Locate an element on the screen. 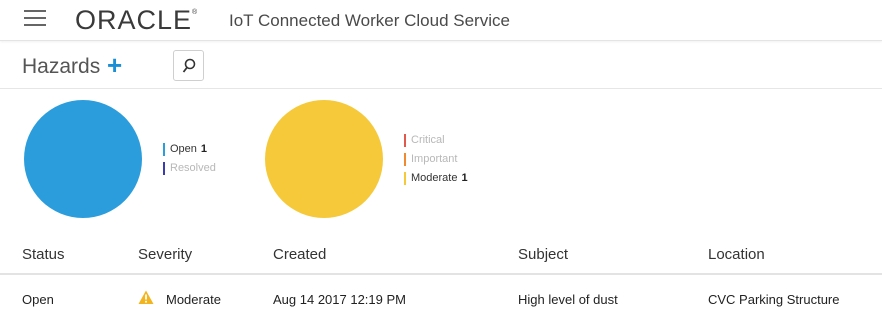 This screenshot has height=322, width=882. legend-item-resolved: Resolved is located at coordinates (189, 168).